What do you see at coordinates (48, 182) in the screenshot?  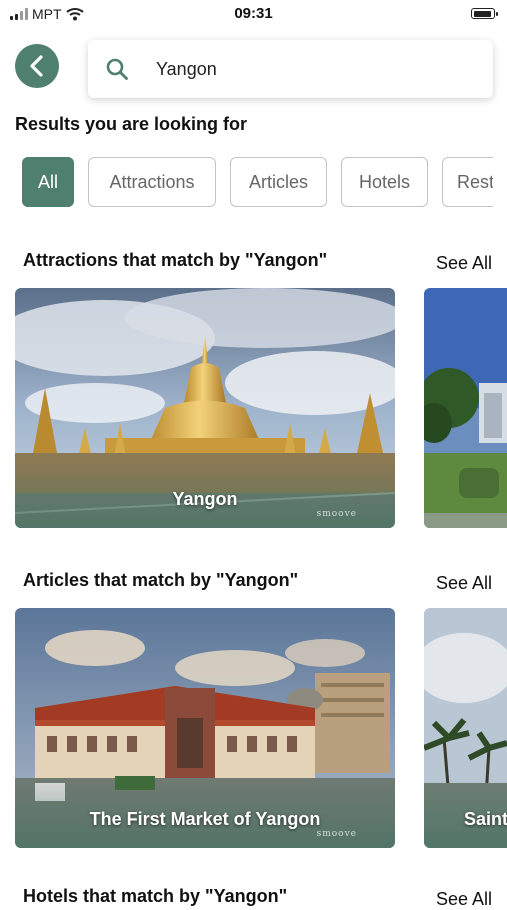 I see `chip-all: All` at bounding box center [48, 182].